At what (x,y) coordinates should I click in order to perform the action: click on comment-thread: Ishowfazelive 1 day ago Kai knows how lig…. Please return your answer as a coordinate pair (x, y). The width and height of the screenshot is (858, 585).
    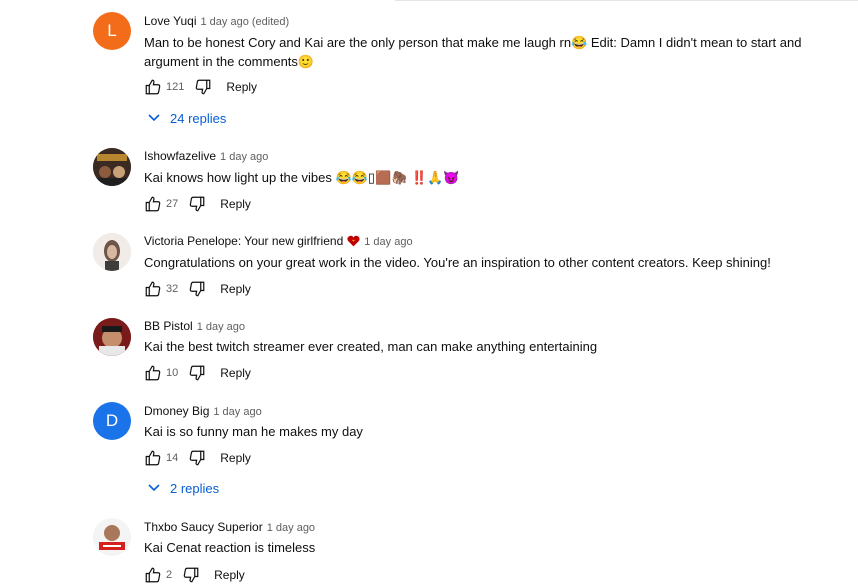
    Looking at the image, I should click on (429, 180).